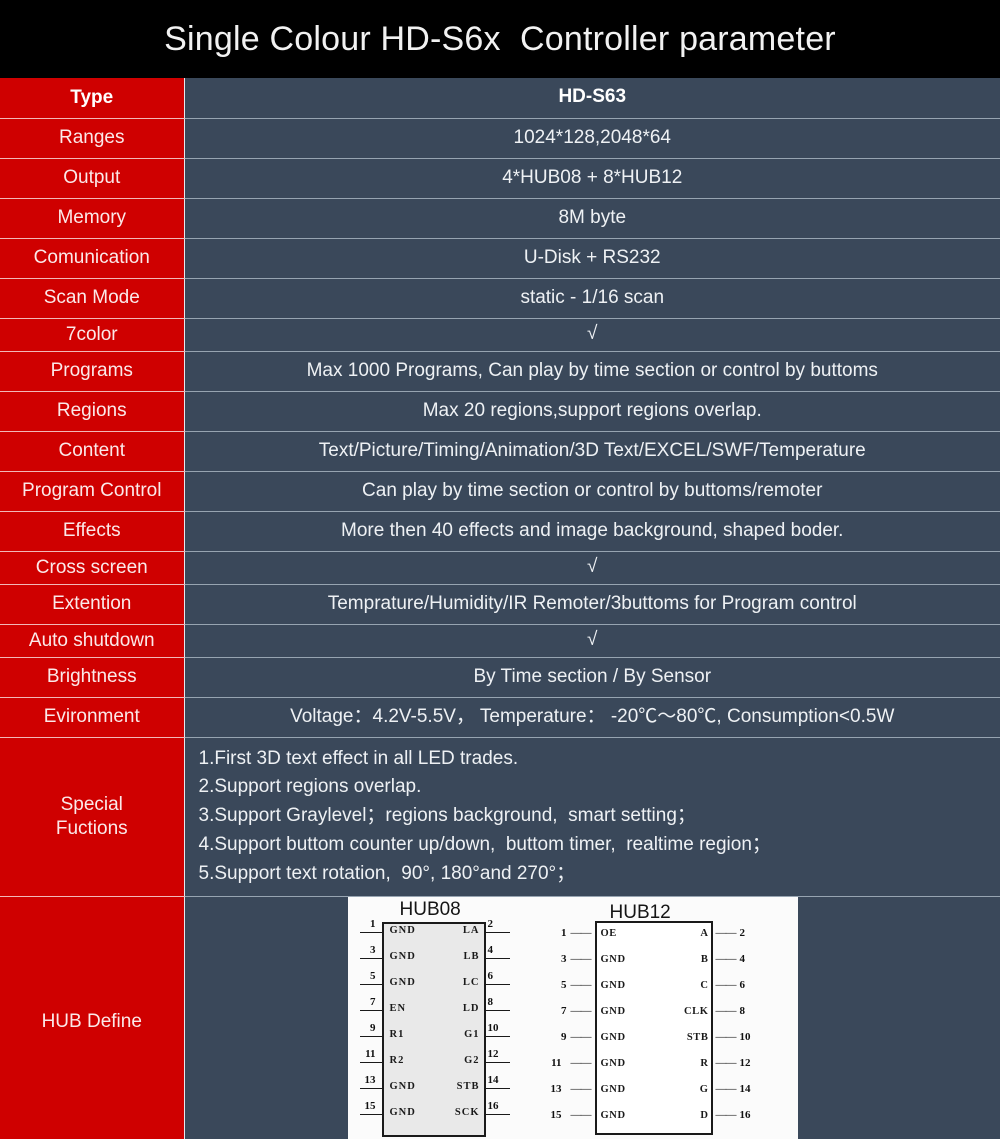  I want to click on table-row: Ranges 1024*128,2048*64, so click(500, 138).